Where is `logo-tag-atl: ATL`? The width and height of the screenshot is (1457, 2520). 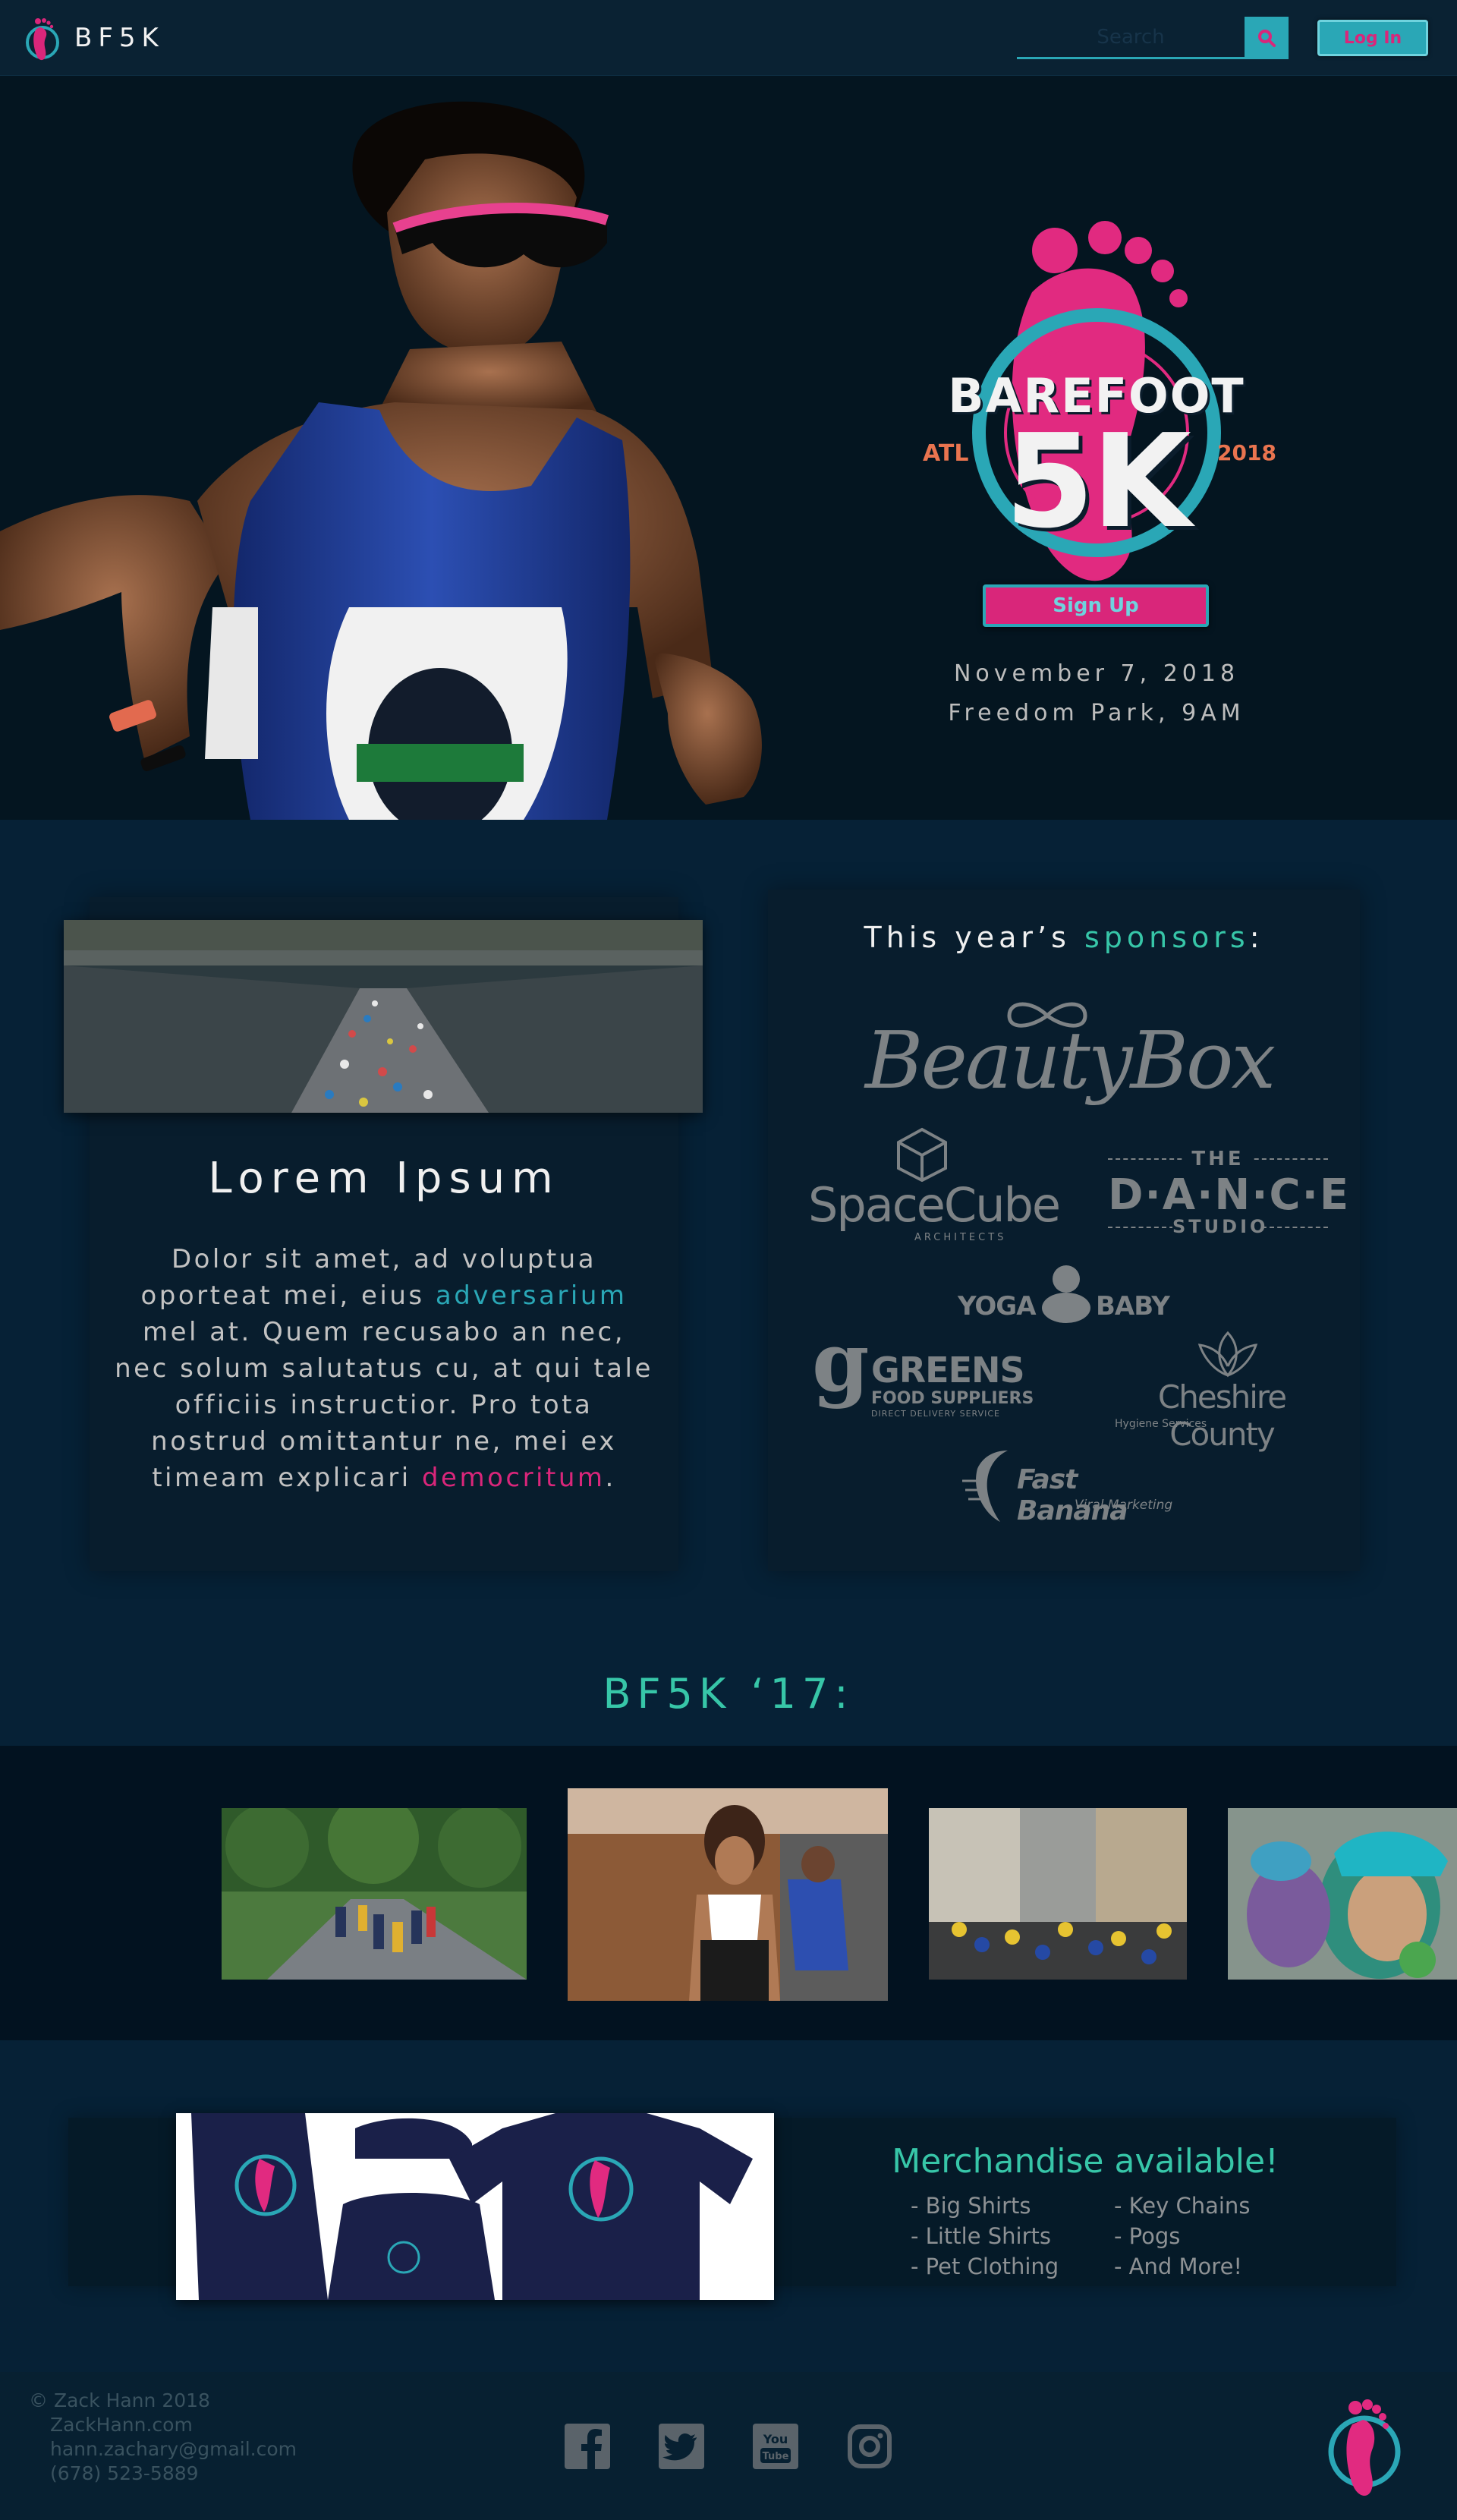
logo-tag-atl: ATL is located at coordinates (946, 453).